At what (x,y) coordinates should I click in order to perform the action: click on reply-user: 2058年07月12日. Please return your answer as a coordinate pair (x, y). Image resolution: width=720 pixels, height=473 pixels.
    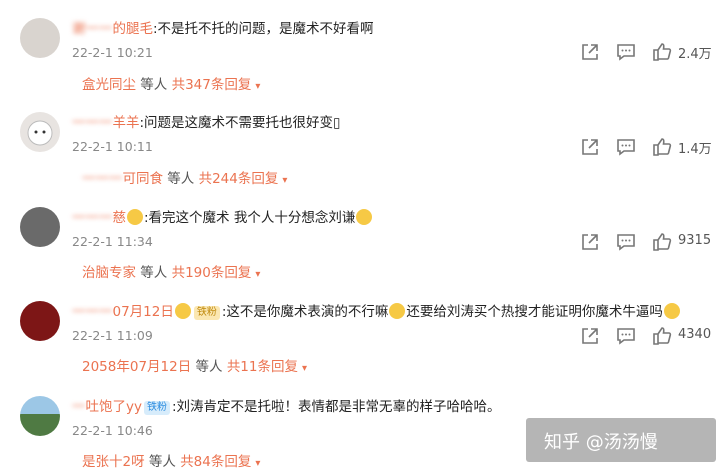
    Looking at the image, I should click on (136, 367).